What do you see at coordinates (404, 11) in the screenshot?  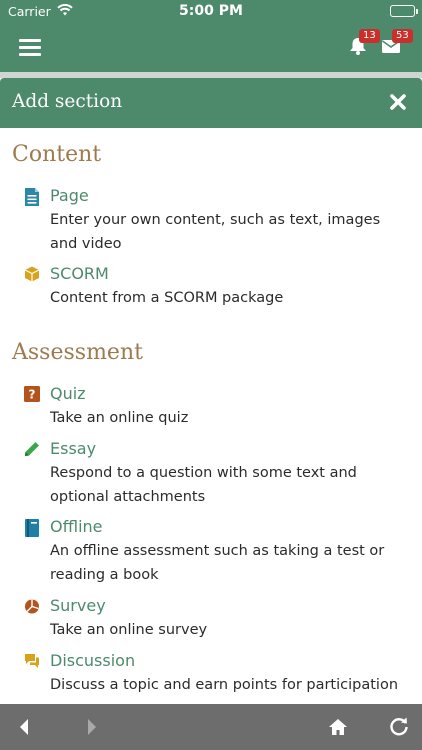 I see `battery-icon` at bounding box center [404, 11].